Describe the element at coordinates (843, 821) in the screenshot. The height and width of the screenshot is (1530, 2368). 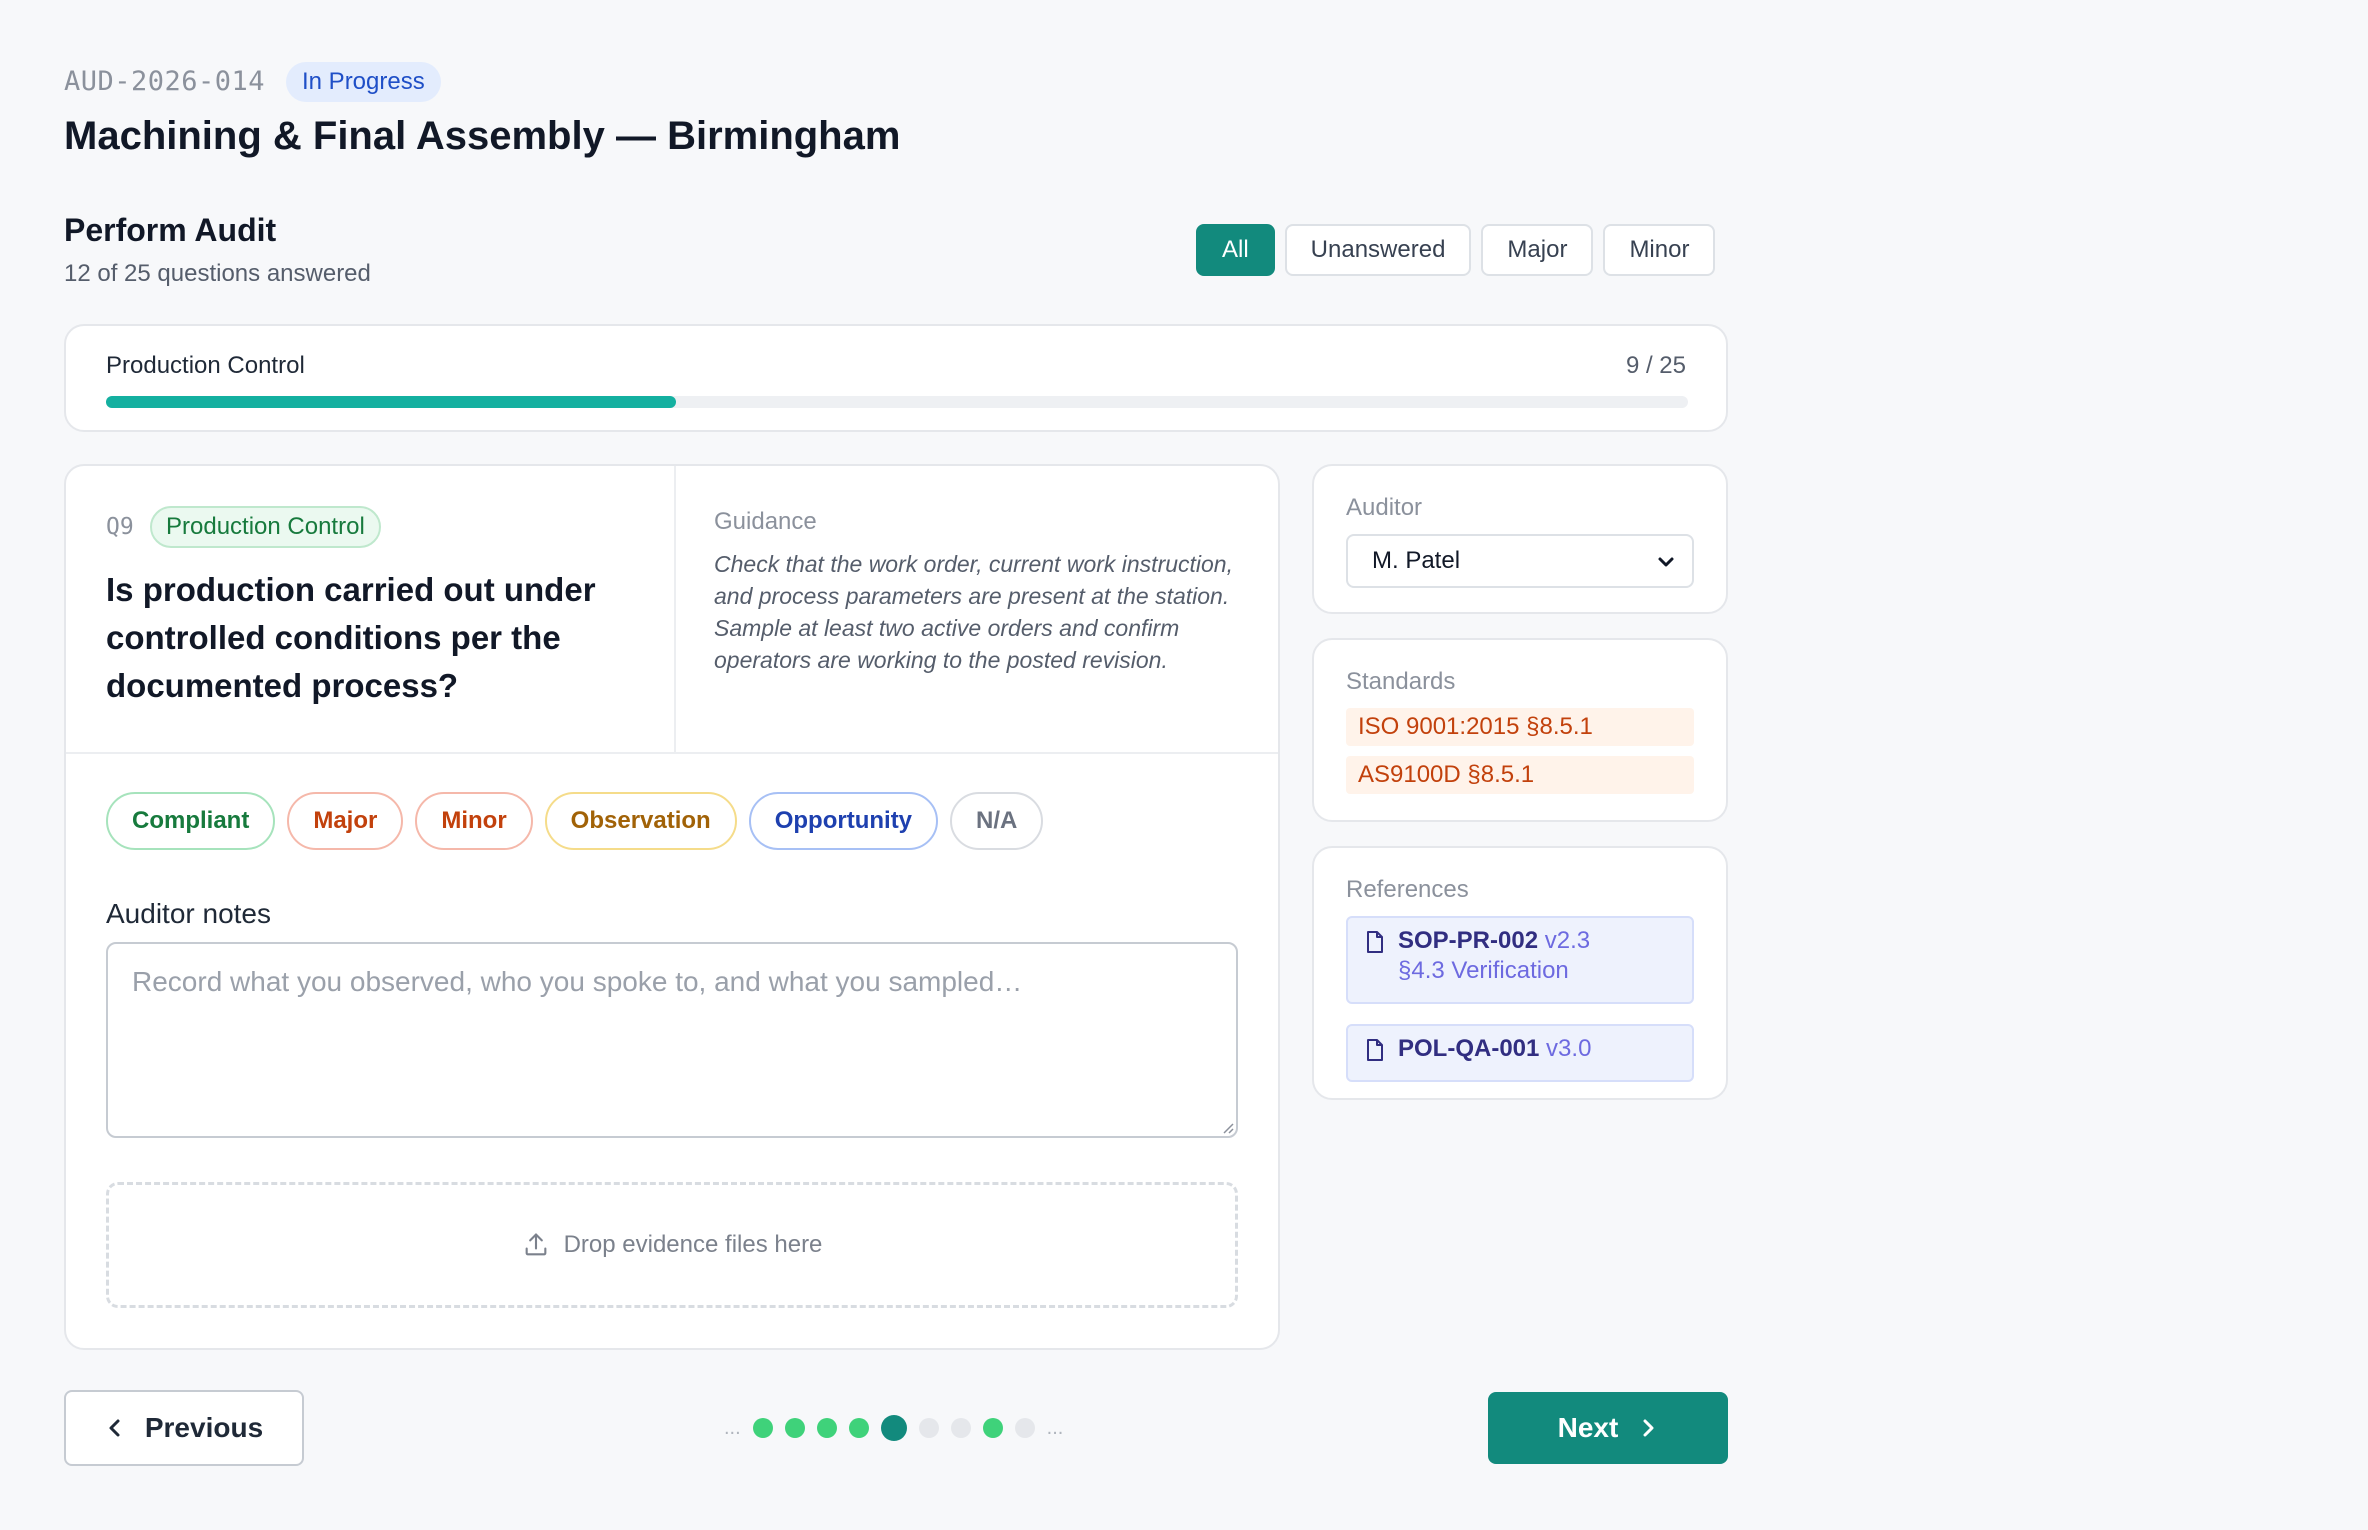
I see `rating-opportunity-button: Opportunity` at that location.